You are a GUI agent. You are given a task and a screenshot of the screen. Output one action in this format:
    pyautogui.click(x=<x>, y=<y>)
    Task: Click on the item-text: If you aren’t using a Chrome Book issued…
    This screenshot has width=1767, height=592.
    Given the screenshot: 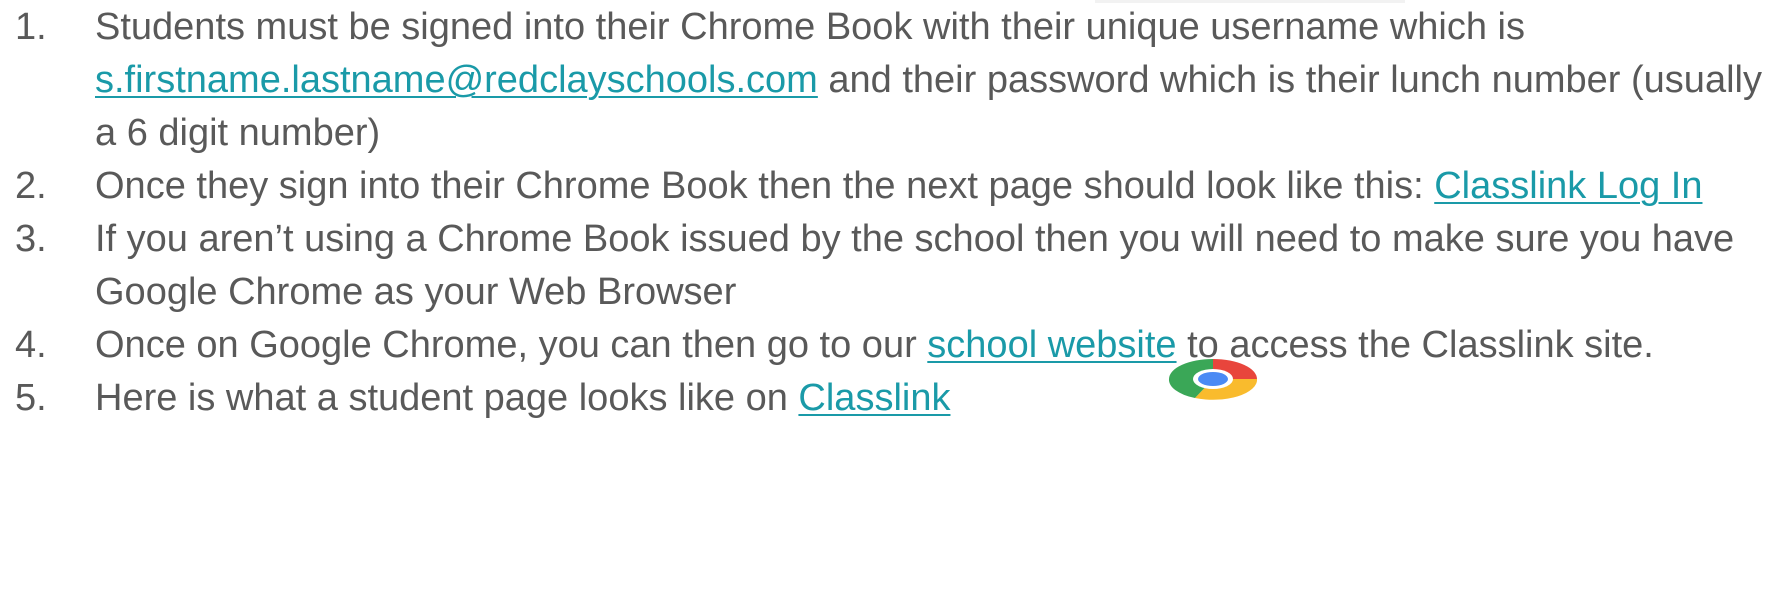 What is the action you would take?
    pyautogui.click(x=915, y=265)
    